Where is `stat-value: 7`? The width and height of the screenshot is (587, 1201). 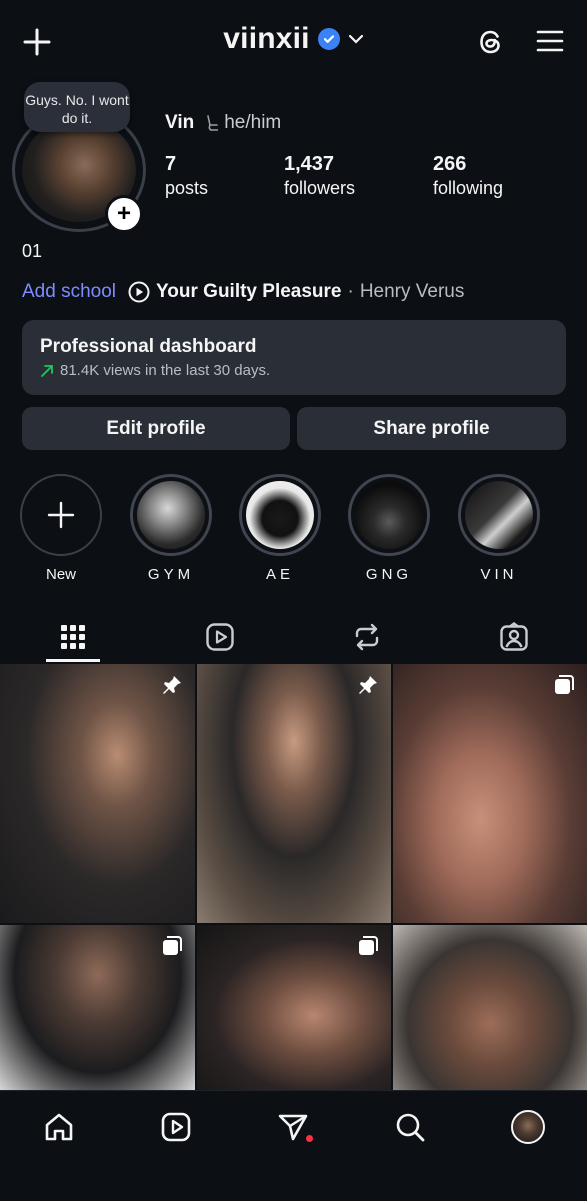 stat-value: 7 is located at coordinates (171, 164).